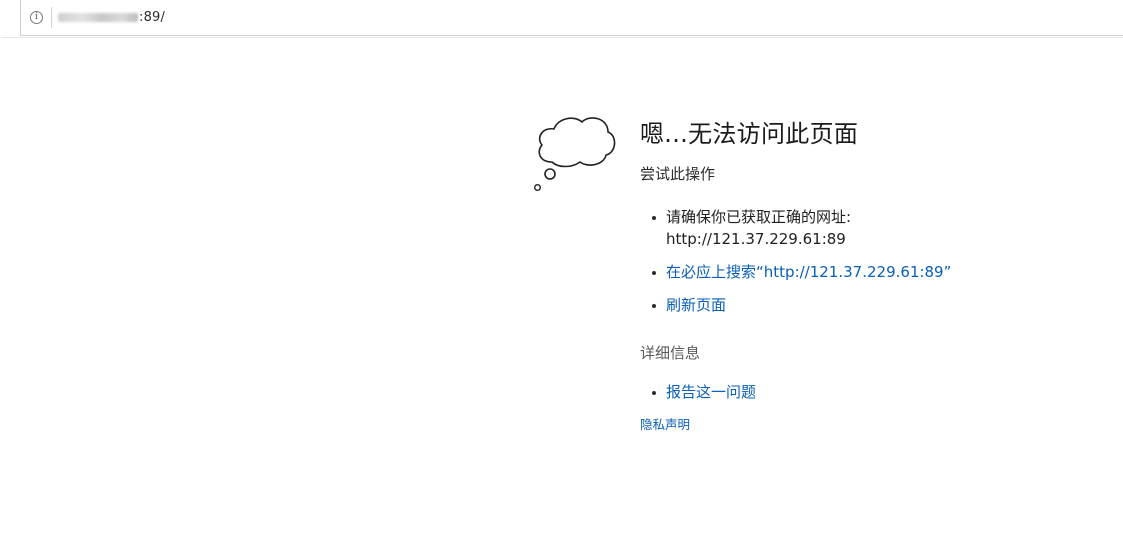  I want to click on try-this-subheading: 尝试此操作, so click(678, 174).